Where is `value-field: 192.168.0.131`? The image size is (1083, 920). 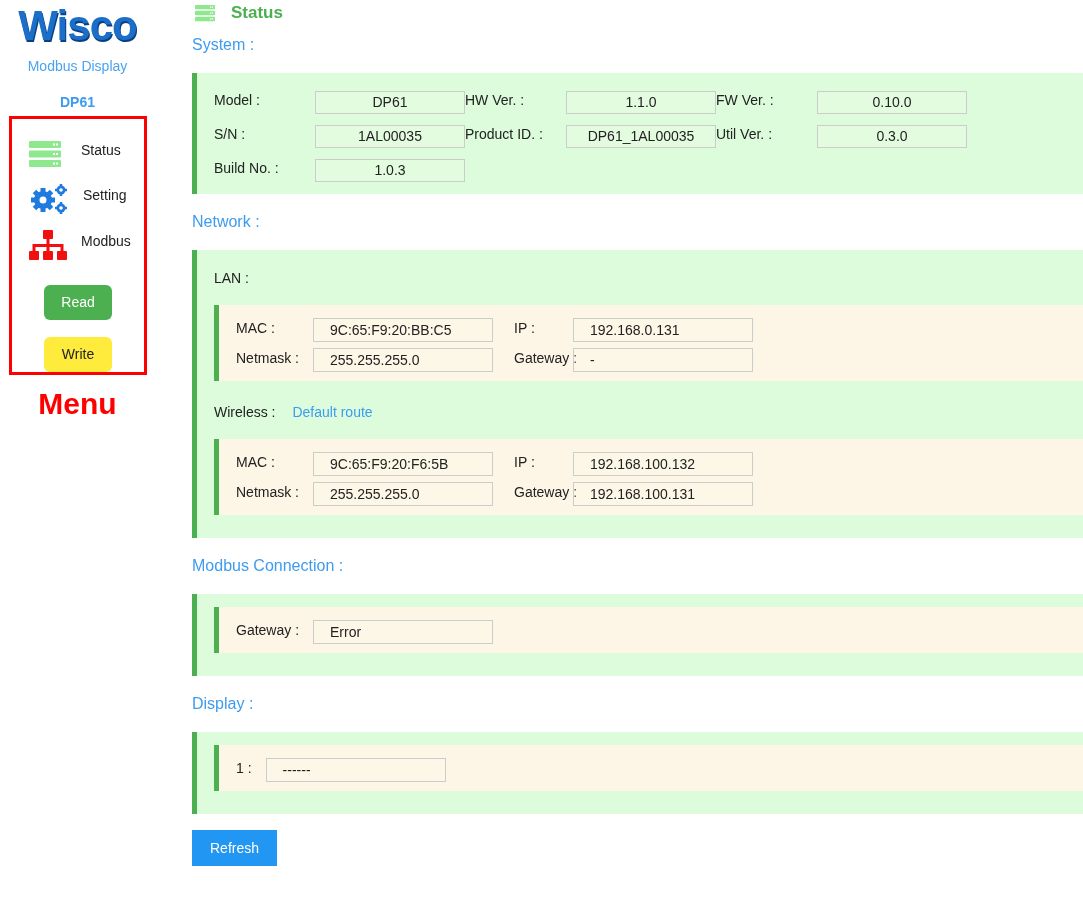 value-field: 192.168.0.131 is located at coordinates (663, 330).